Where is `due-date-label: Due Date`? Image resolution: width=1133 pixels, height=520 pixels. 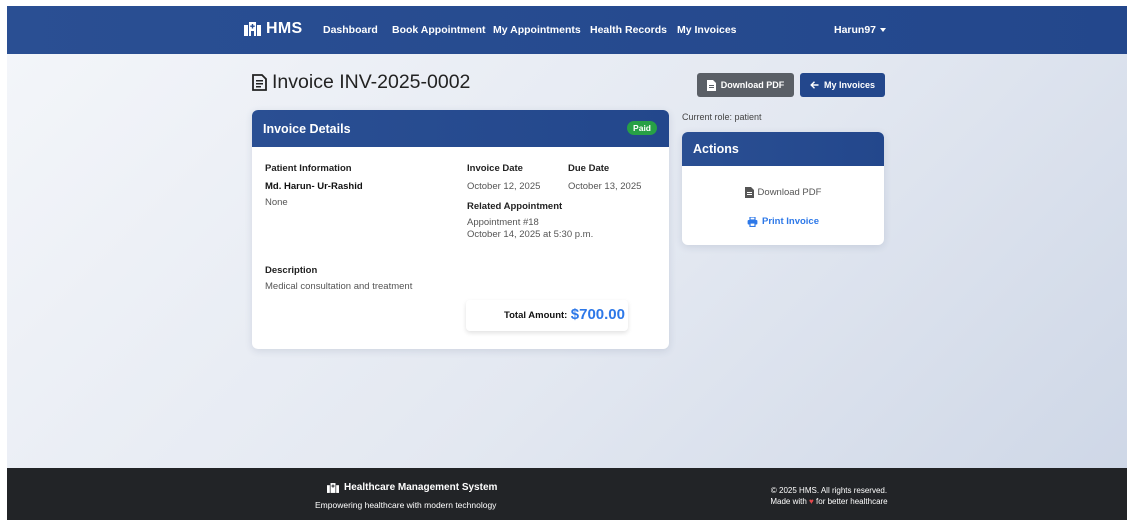 due-date-label: Due Date is located at coordinates (589, 168).